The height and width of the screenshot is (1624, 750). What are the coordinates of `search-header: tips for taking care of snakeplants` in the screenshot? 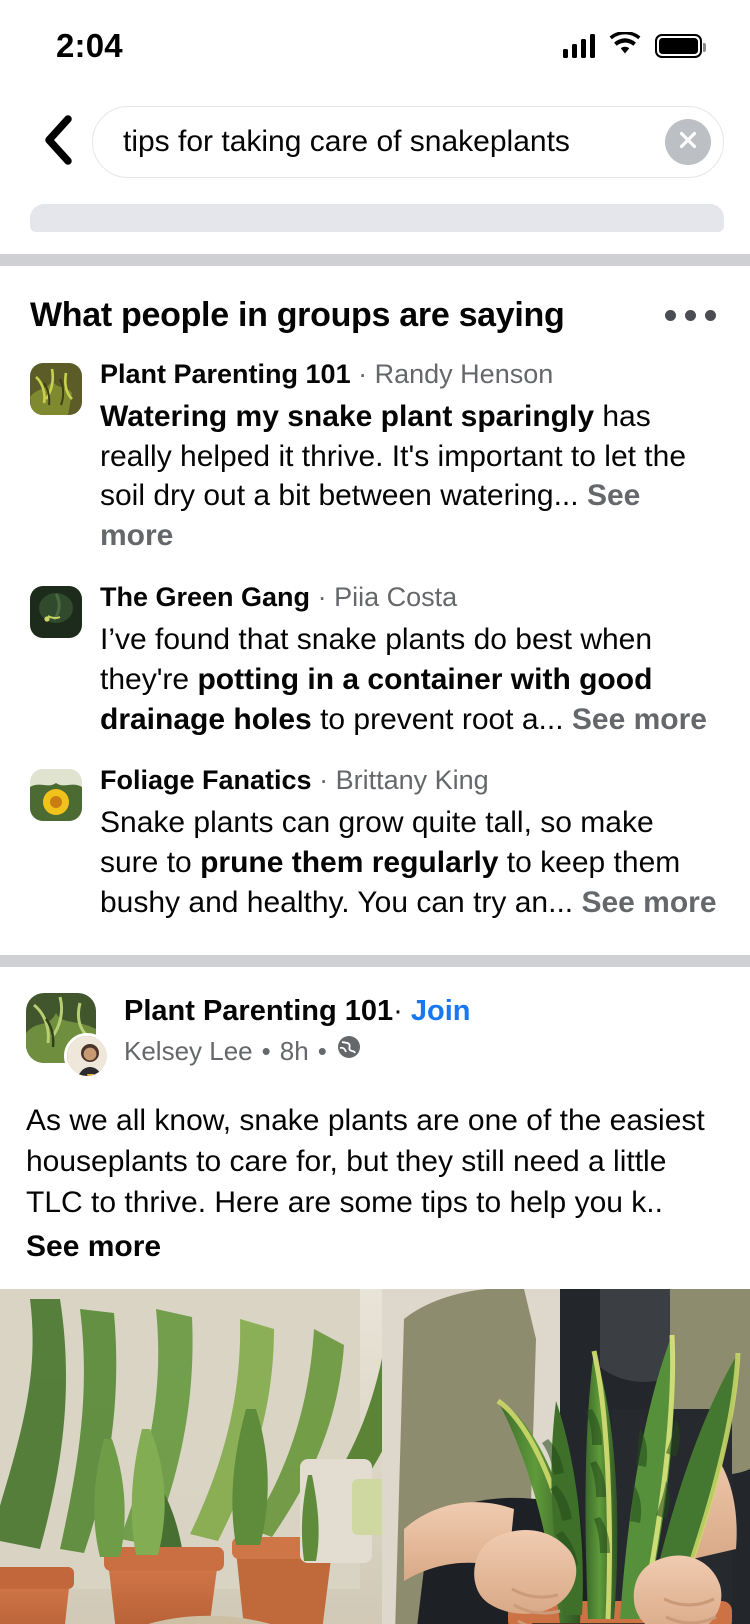 It's located at (375, 142).